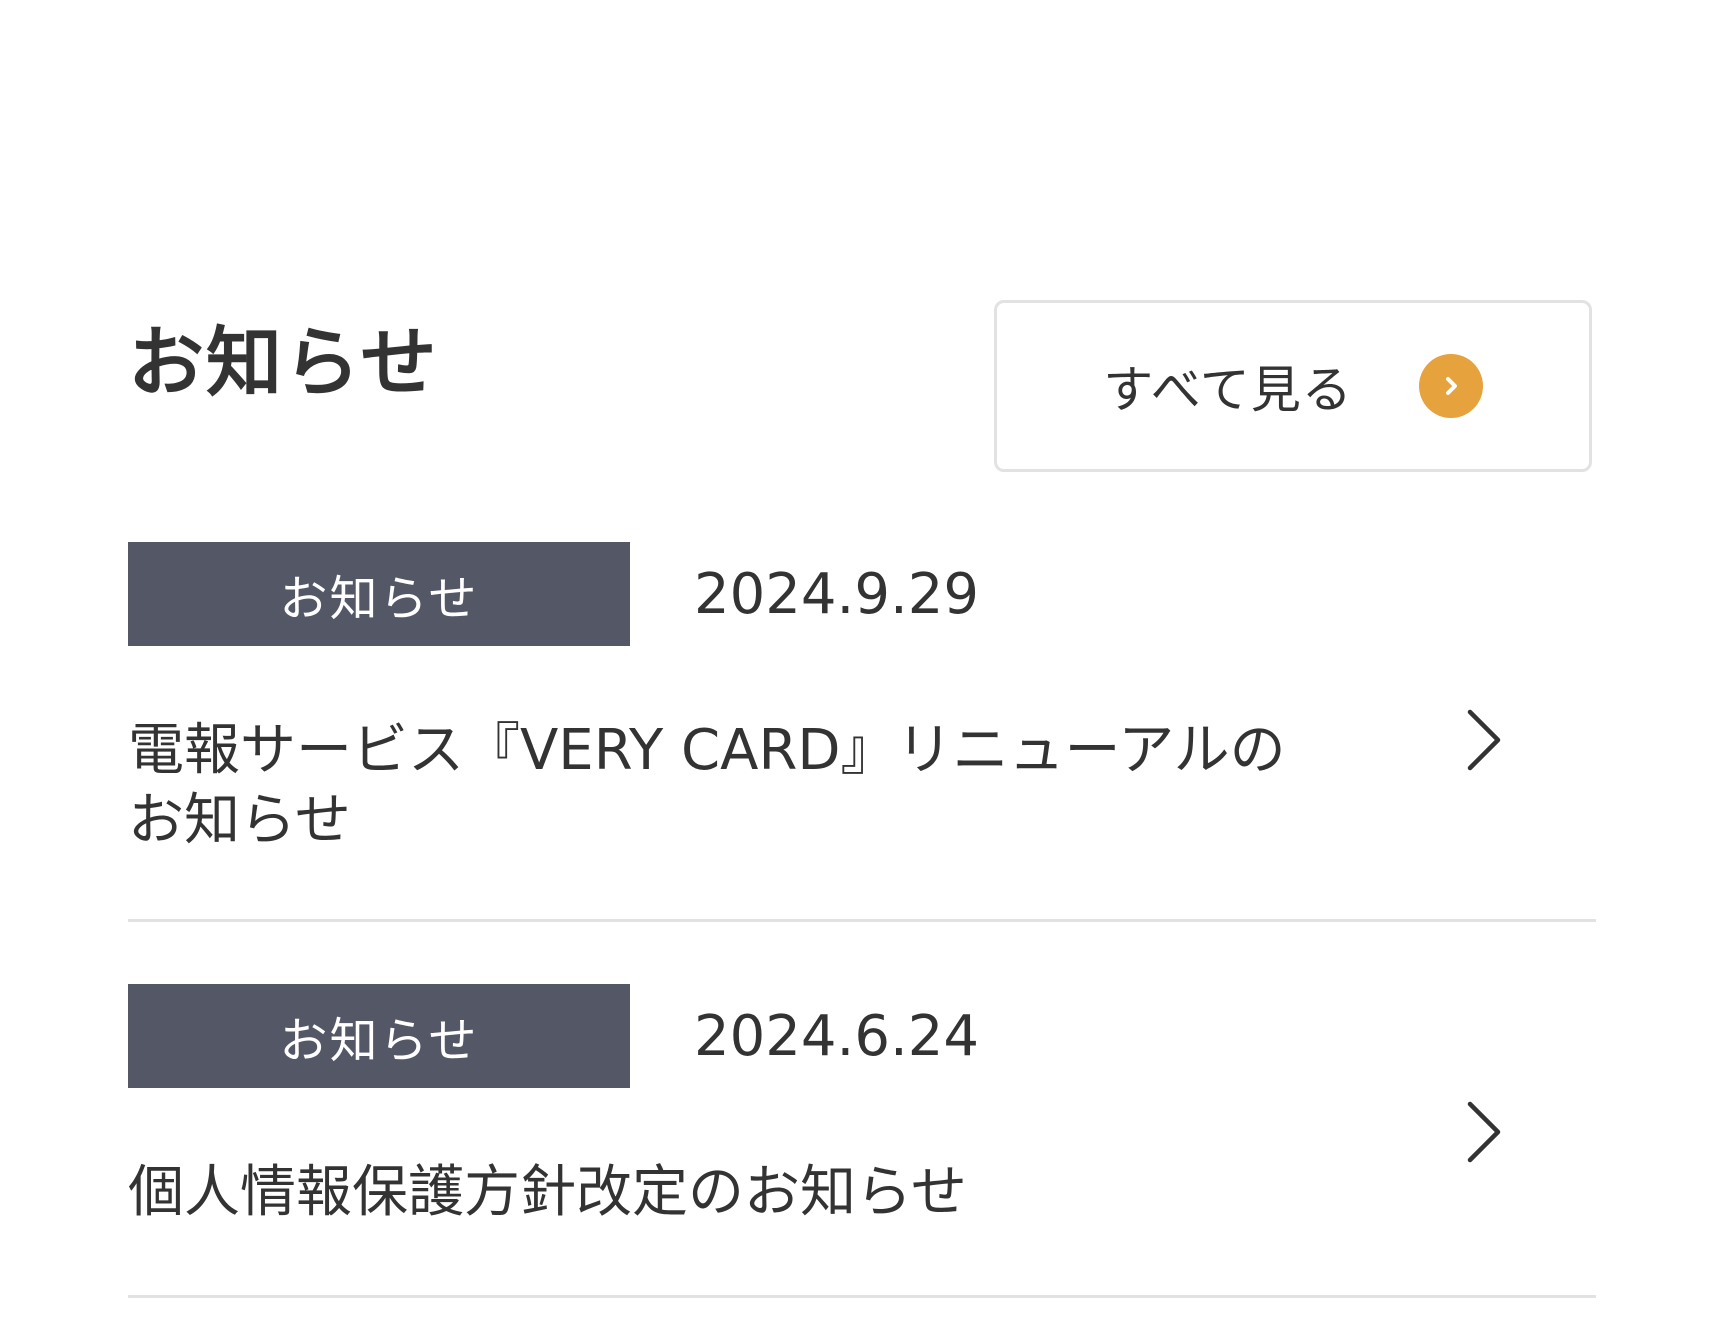  What do you see at coordinates (1228, 390) in the screenshot?
I see `view-all-label: すべて見る` at bounding box center [1228, 390].